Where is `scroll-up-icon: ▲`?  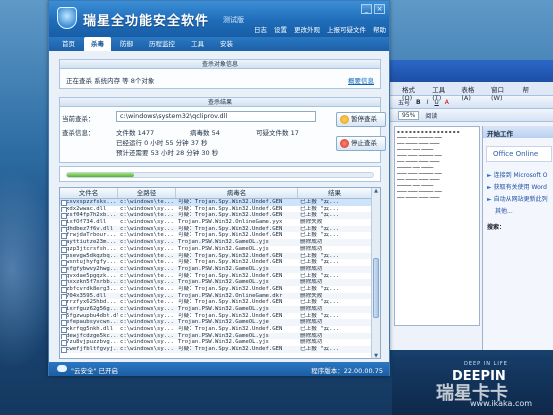 scroll-up-icon: ▲ is located at coordinates (376, 191).